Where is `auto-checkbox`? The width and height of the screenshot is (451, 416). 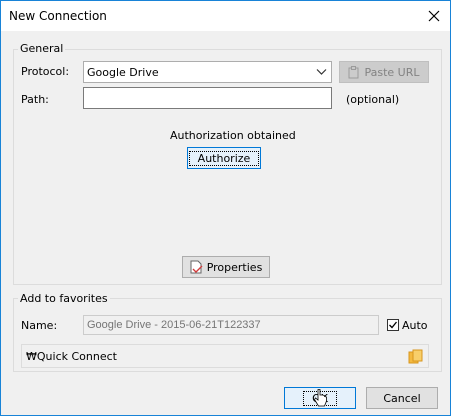 auto-checkbox is located at coordinates (393, 325).